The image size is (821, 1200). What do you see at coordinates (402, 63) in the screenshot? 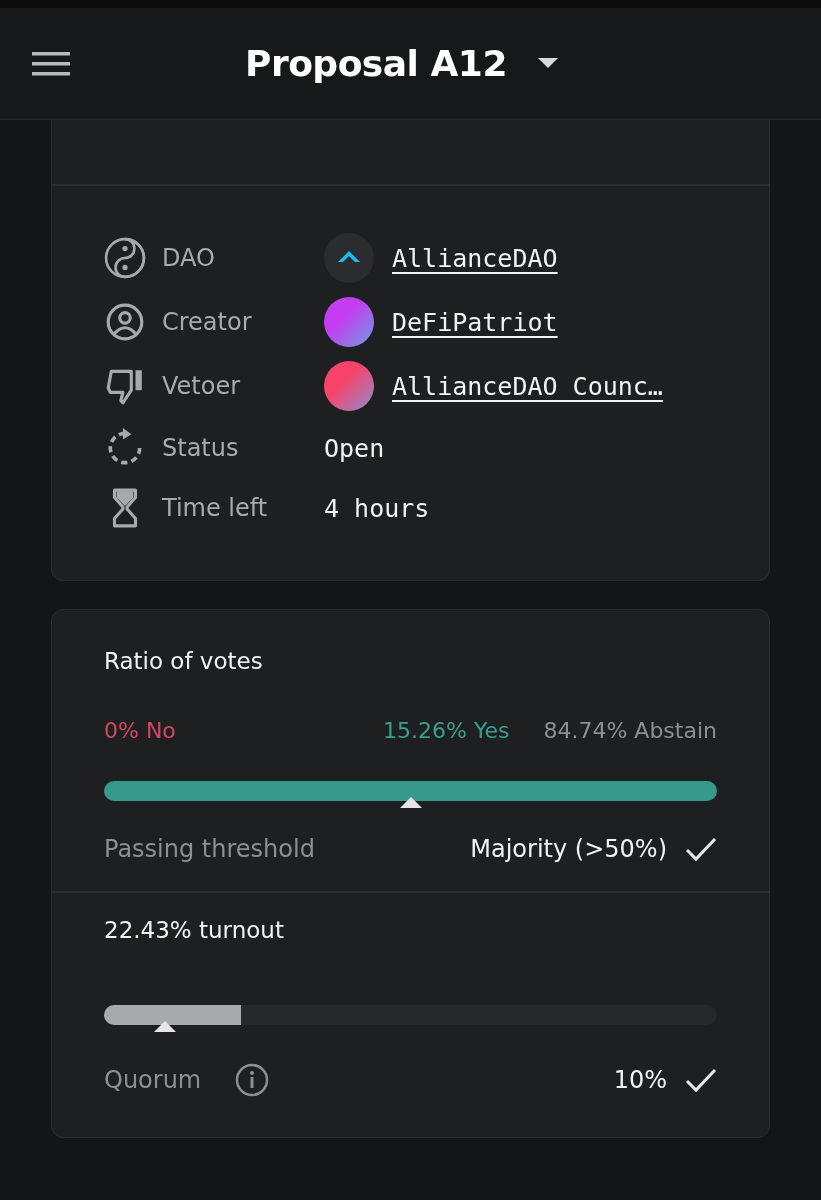
I see `proposal-dropdown: Proposal A12` at bounding box center [402, 63].